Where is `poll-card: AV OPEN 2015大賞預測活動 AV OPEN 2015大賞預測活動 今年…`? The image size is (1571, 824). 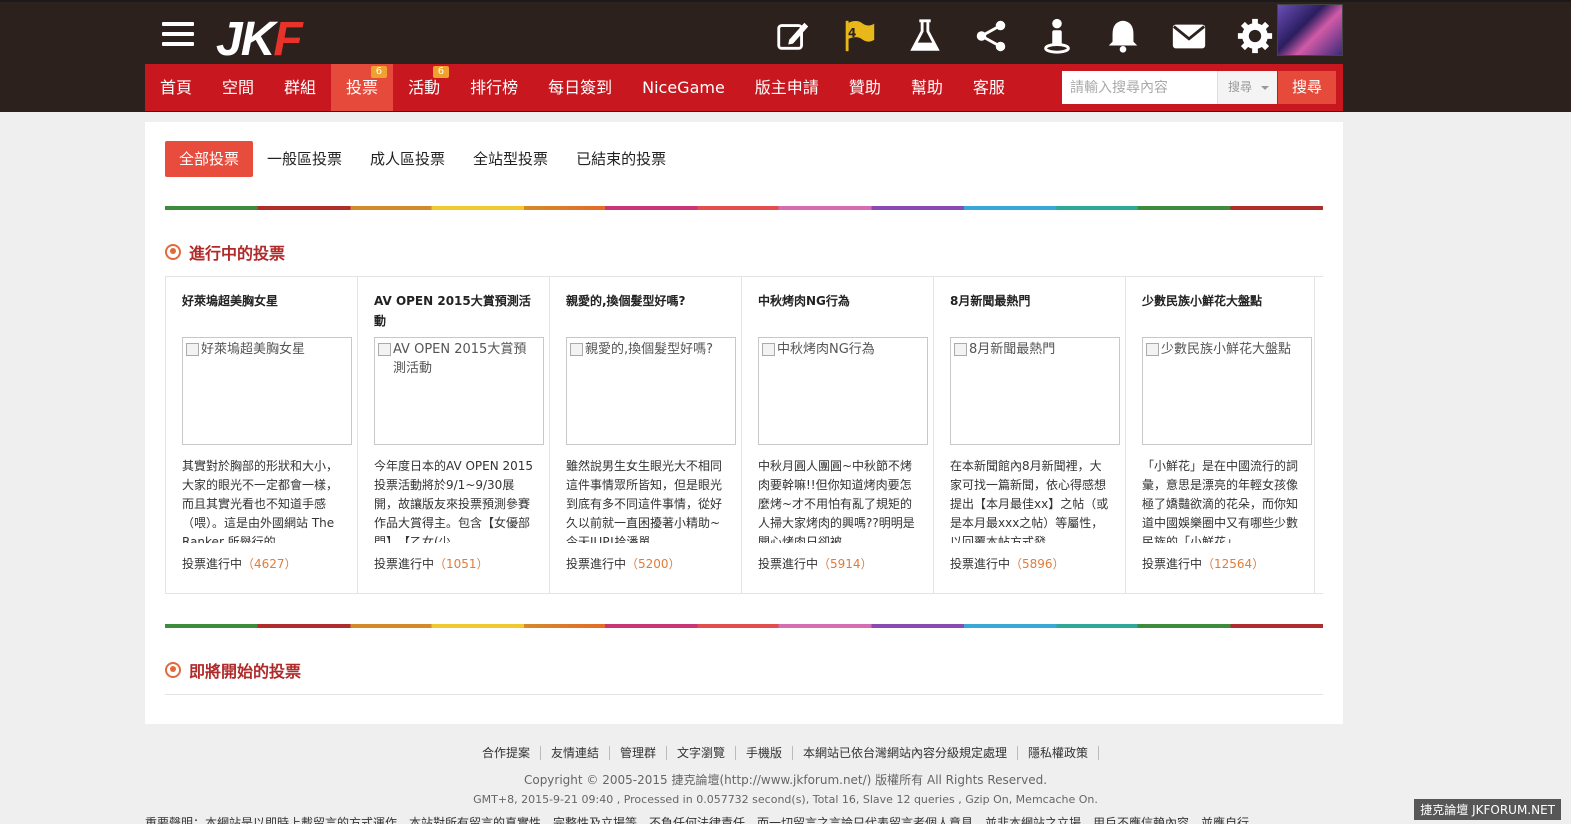
poll-card: AV OPEN 2015大賞預測活動 AV OPEN 2015大賞預測活動 今年… is located at coordinates (453, 435).